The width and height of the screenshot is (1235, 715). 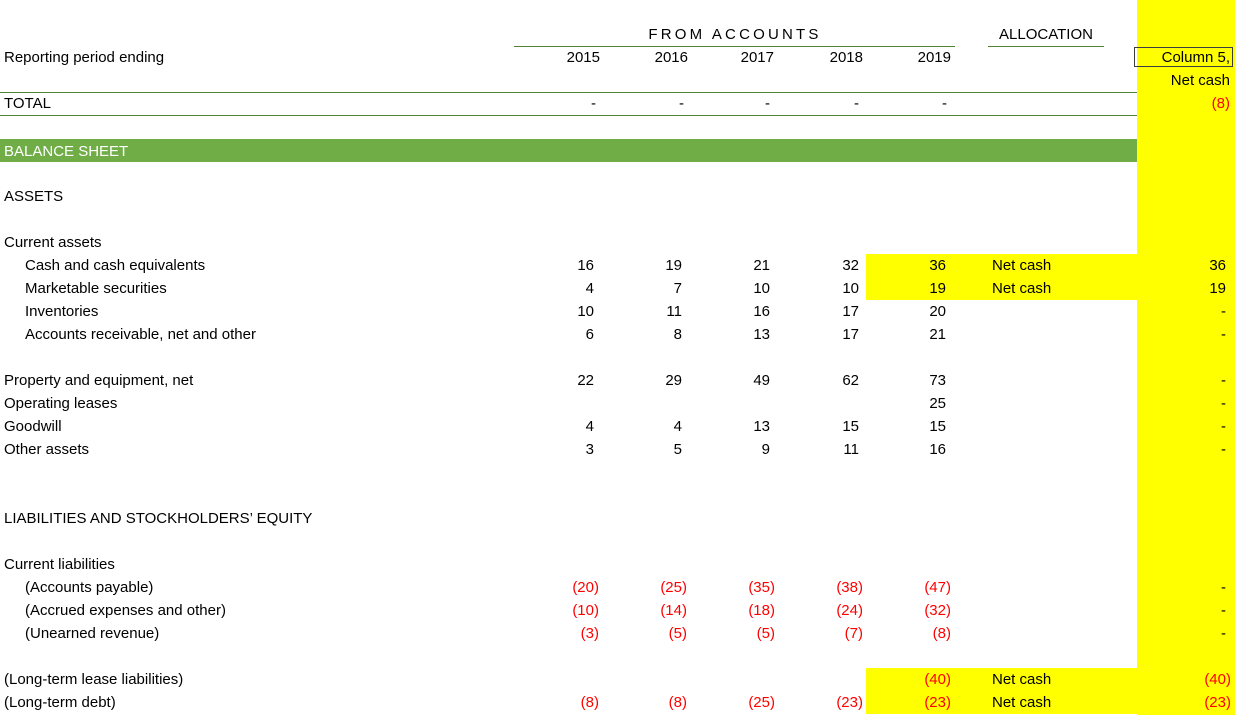 I want to click on current-liabilities-label: Current liabilities, so click(x=59, y=564).